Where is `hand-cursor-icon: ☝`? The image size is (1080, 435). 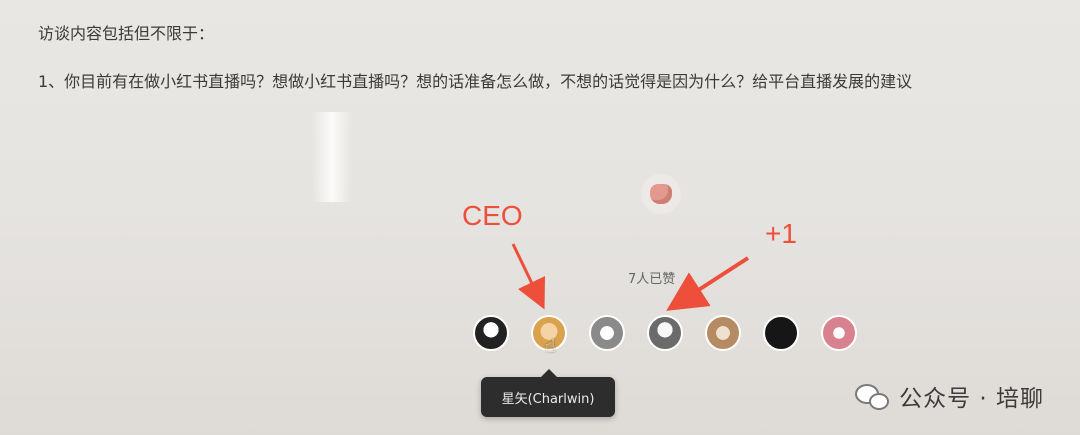
hand-cursor-icon: ☝ is located at coordinates (550, 346).